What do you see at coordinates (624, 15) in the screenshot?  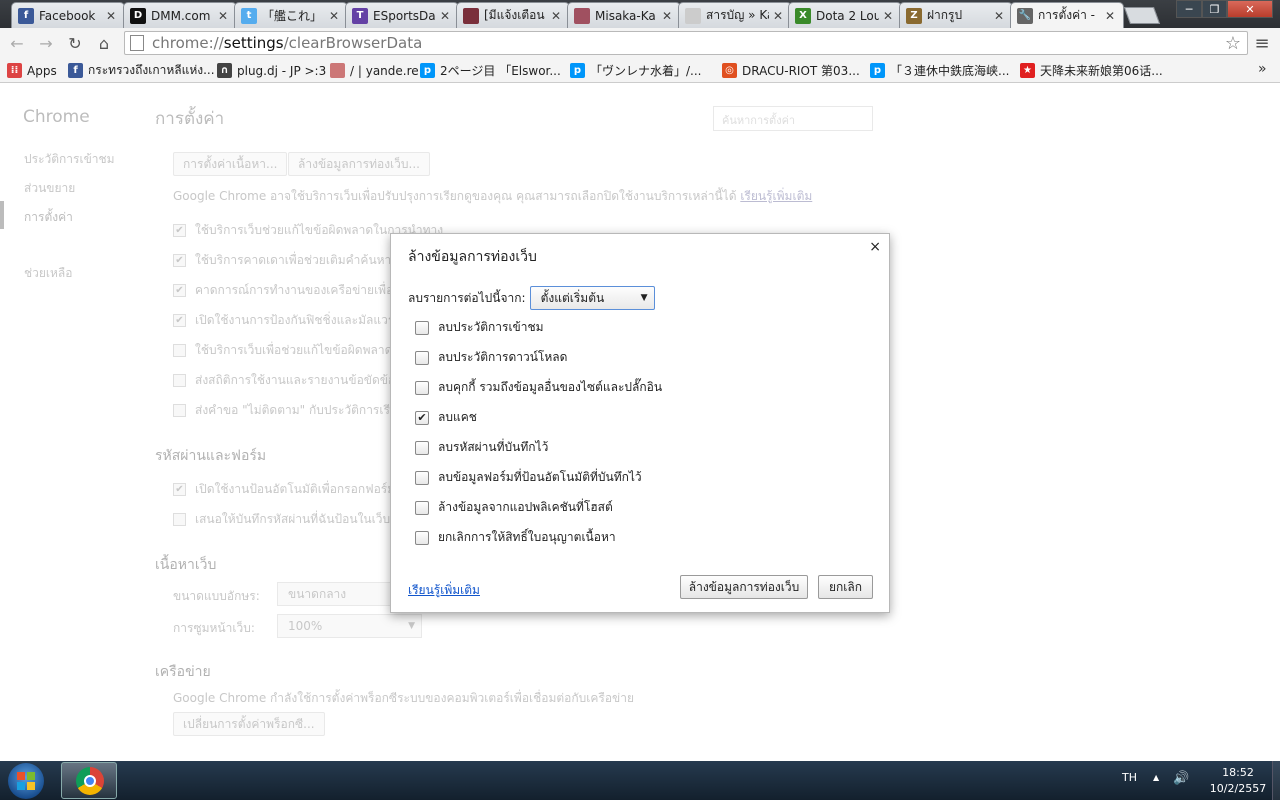 I see `tab-6: Misaka-Ka ✕` at bounding box center [624, 15].